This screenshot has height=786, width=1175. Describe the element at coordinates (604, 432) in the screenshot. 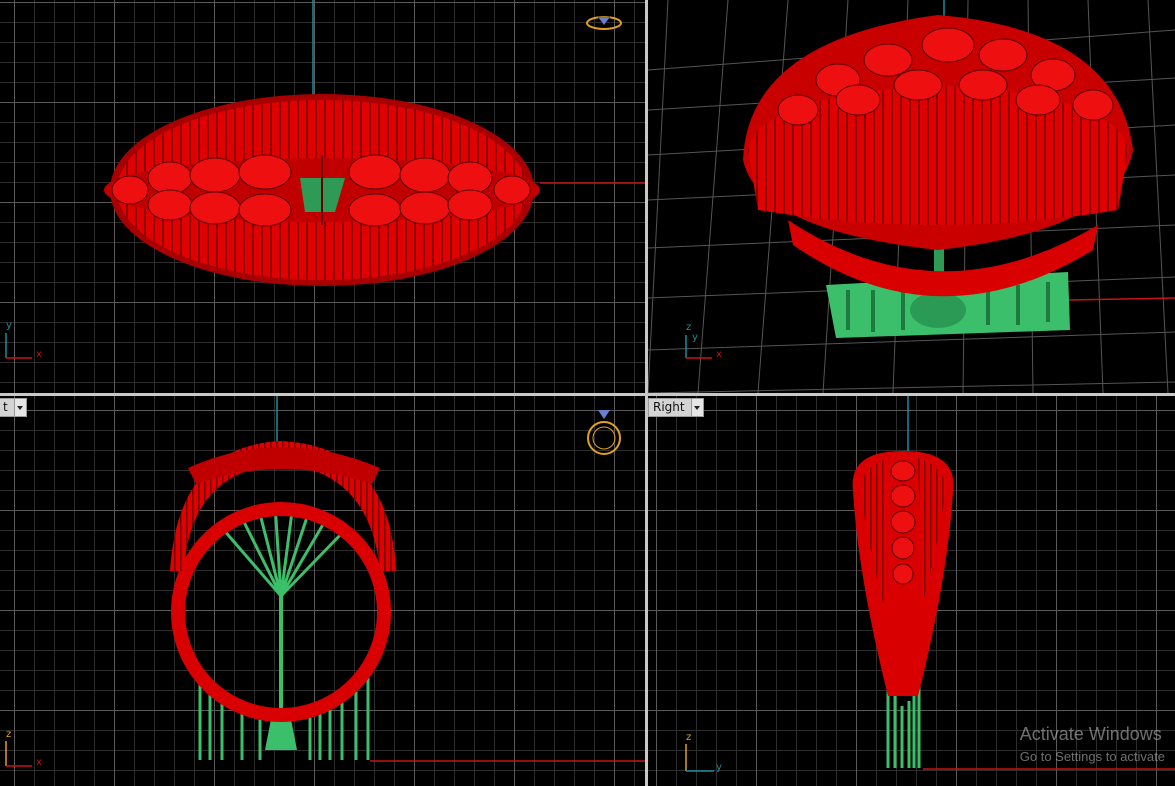

I see `ring-front-icon` at that location.